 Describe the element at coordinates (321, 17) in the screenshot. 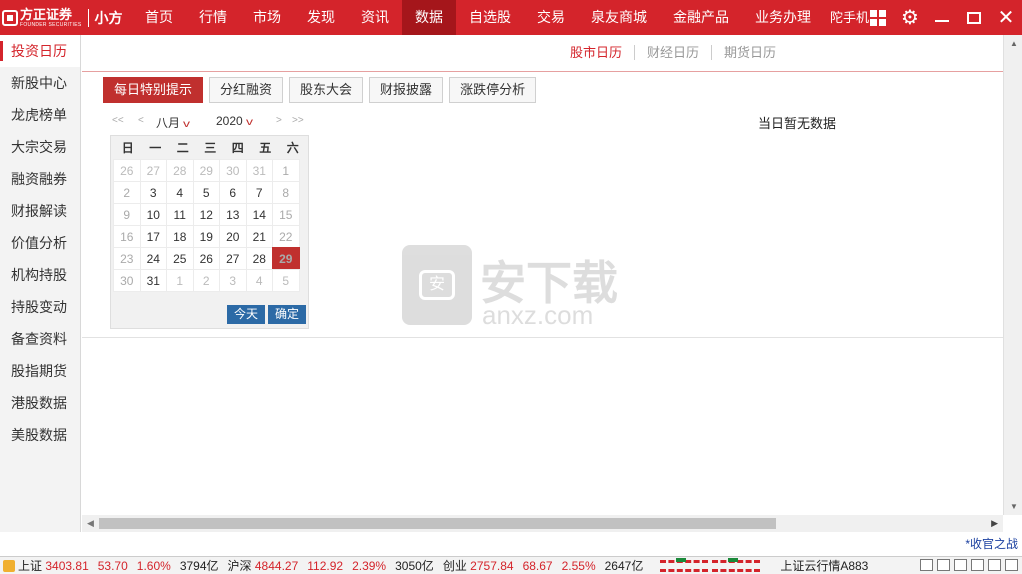

I see `nav-item: 发现` at that location.